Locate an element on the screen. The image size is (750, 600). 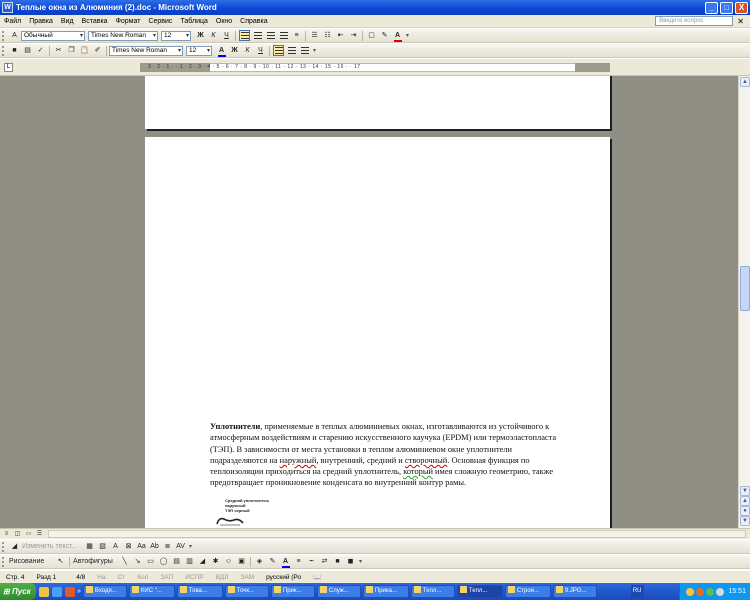
close-button: X is located at coordinates (741, 7).